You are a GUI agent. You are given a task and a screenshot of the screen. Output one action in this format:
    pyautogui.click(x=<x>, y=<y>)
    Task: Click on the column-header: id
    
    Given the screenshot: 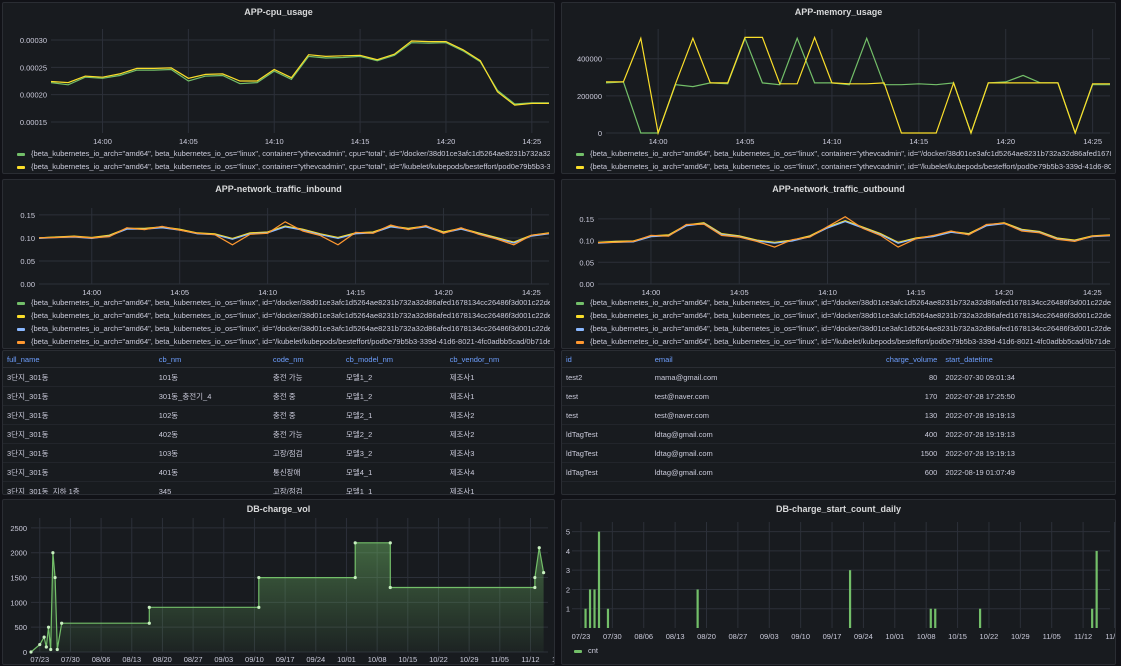 What is the action you would take?
    pyautogui.click(x=606, y=359)
    